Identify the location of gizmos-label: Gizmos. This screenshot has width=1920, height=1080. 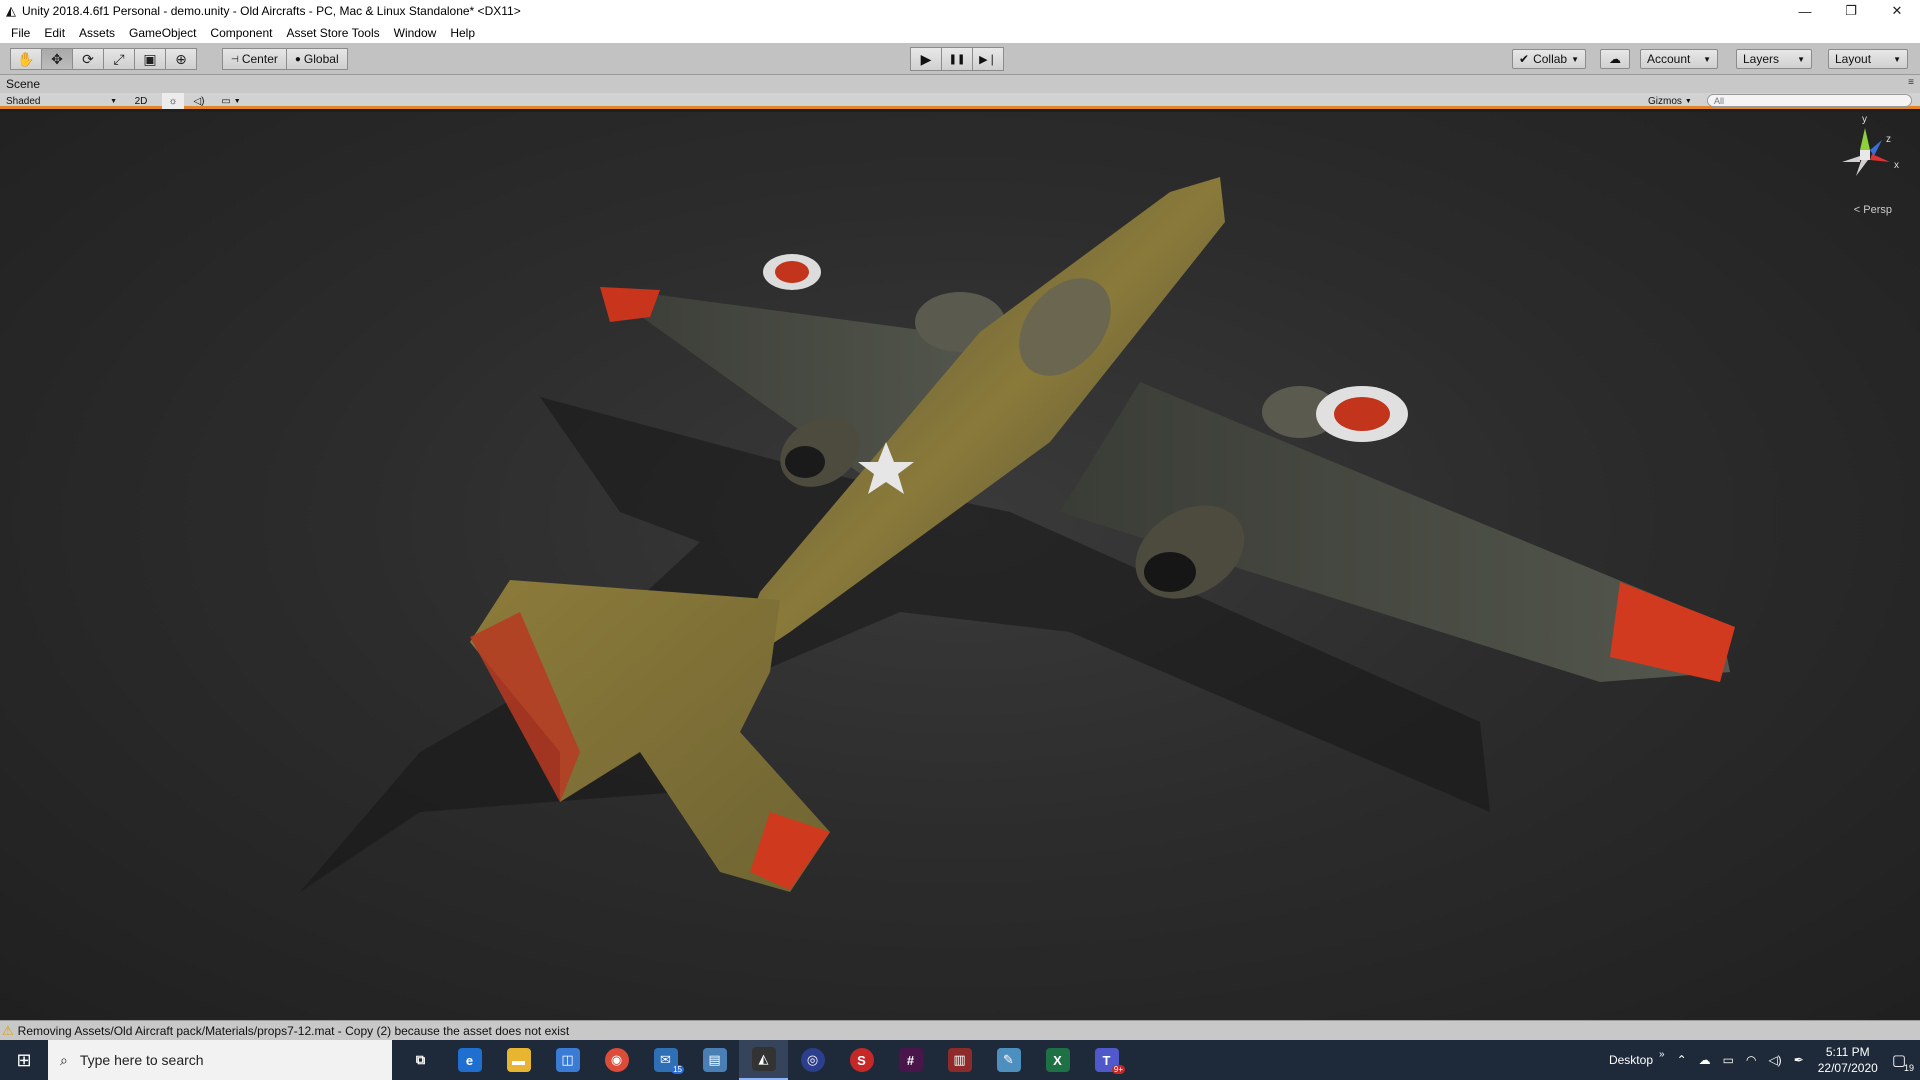
(1665, 101).